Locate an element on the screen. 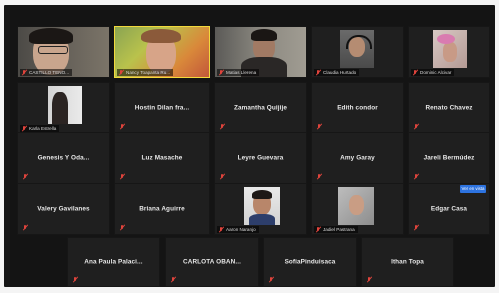 Image resolution: width=499 pixels, height=293 pixels. participant-tile-briana: Briana Aguirre is located at coordinates (162, 209).